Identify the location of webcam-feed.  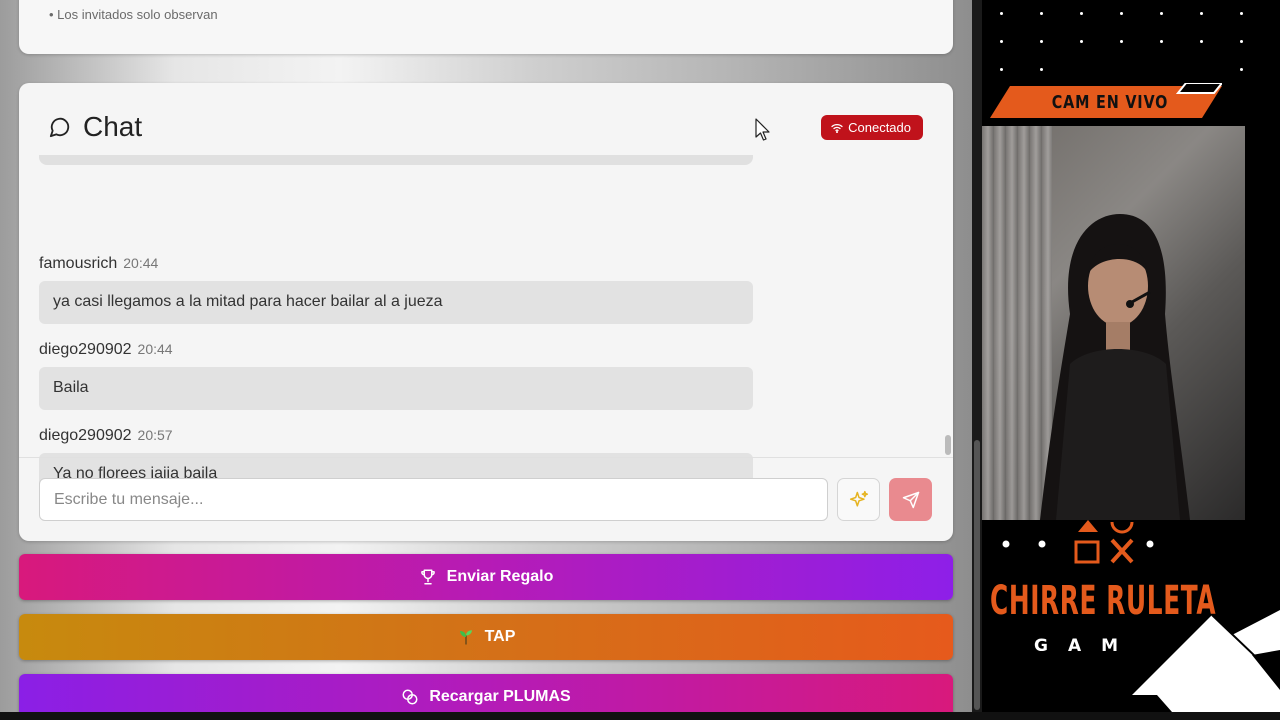
(1113, 323).